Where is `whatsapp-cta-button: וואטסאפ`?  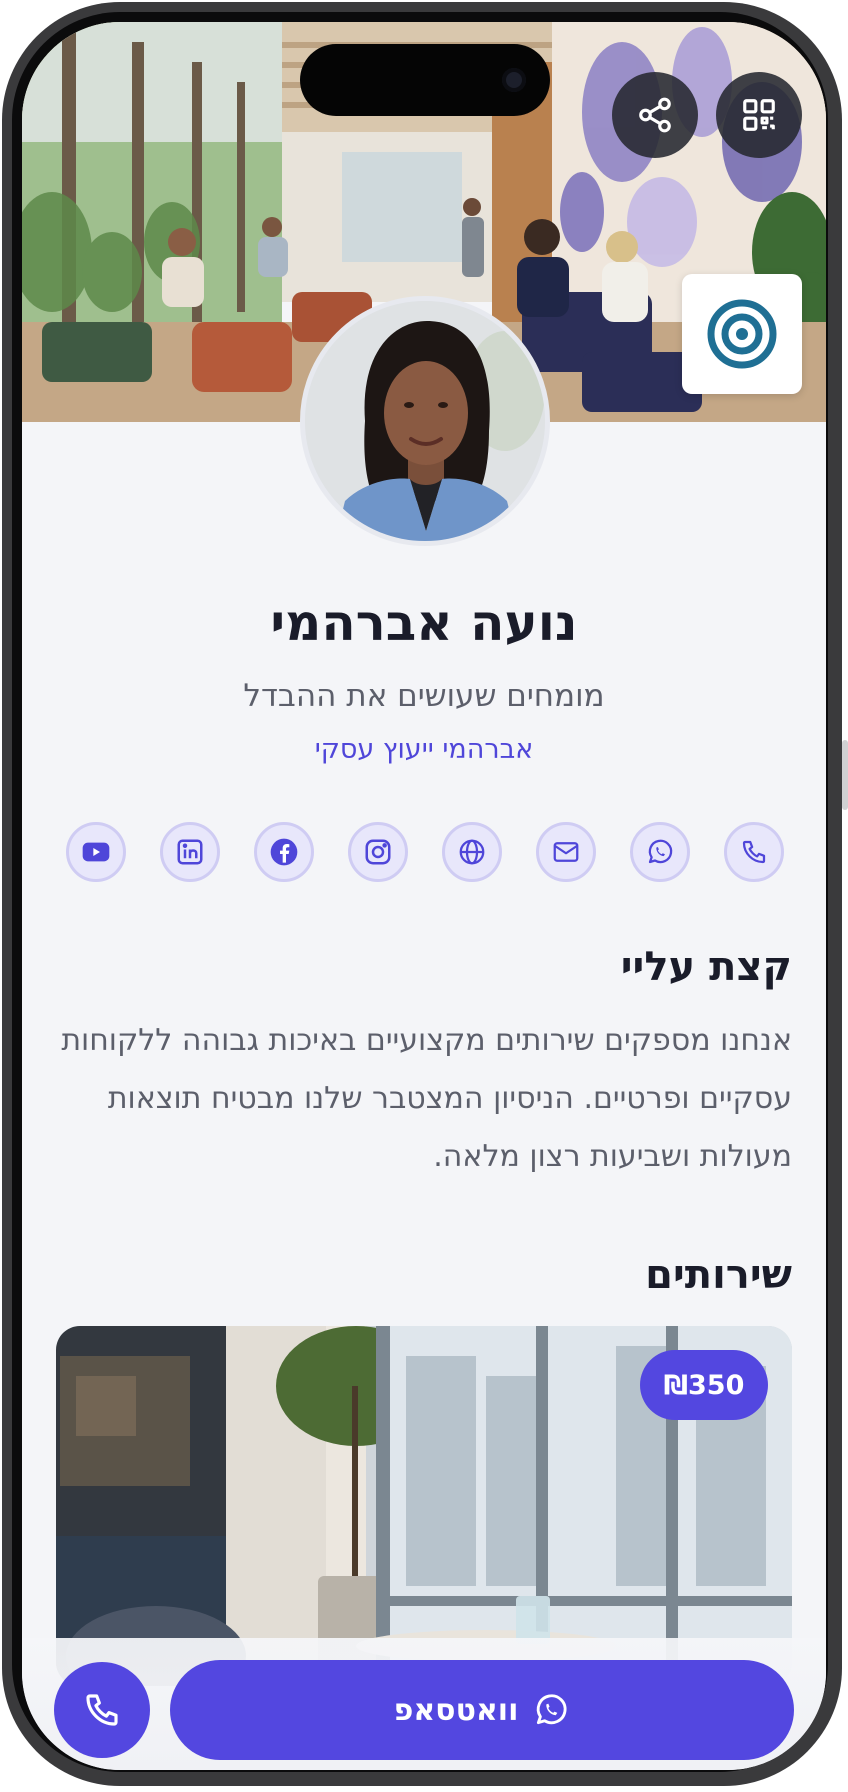 whatsapp-cta-button: וואטסאפ is located at coordinates (482, 1710).